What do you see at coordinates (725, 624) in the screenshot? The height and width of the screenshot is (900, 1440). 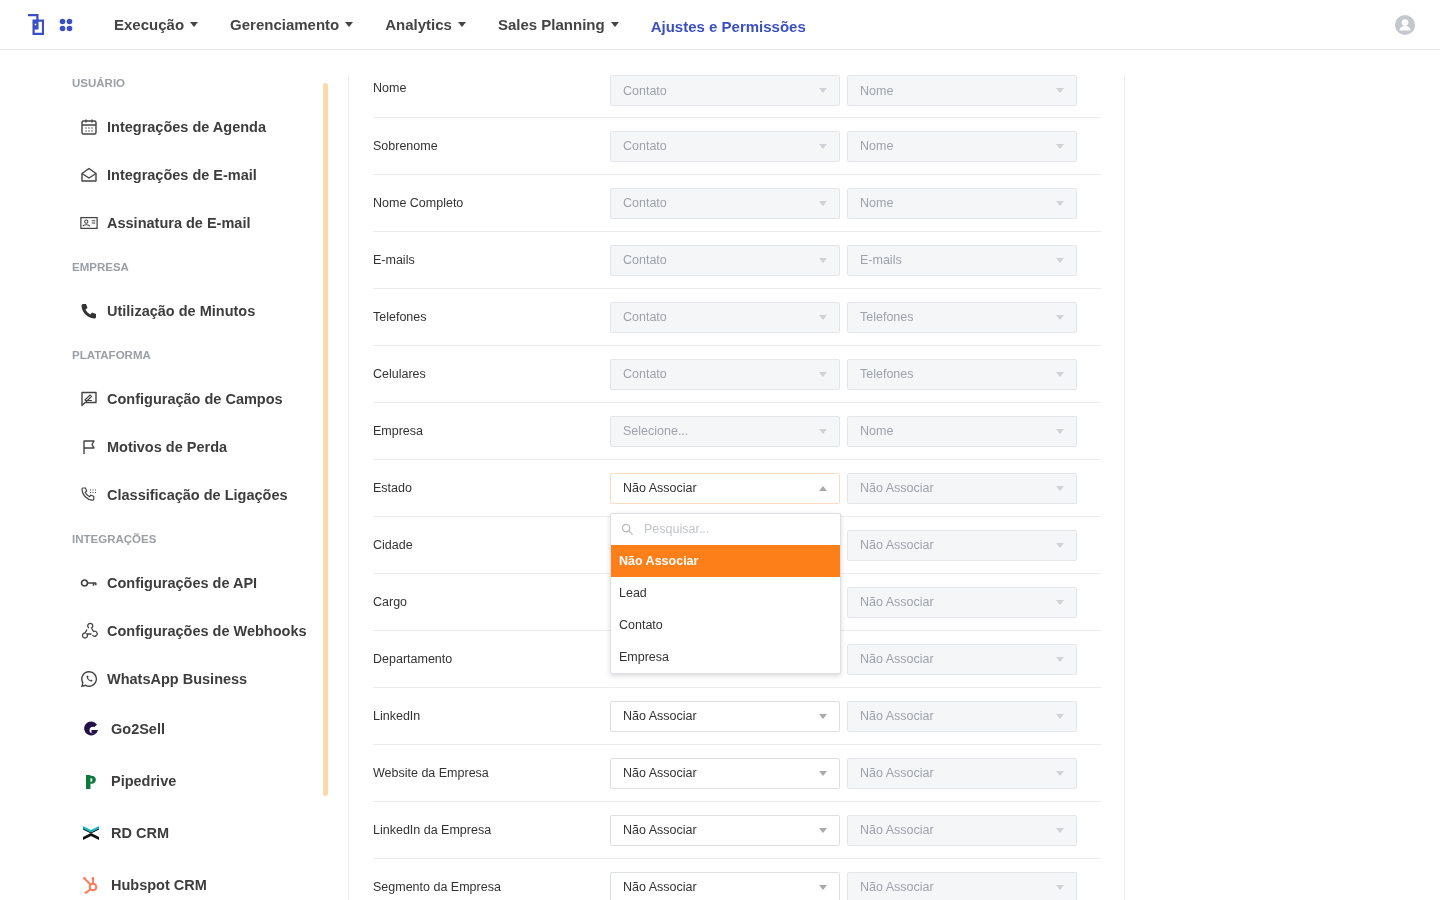 I see `dropdown-option: Contato` at bounding box center [725, 624].